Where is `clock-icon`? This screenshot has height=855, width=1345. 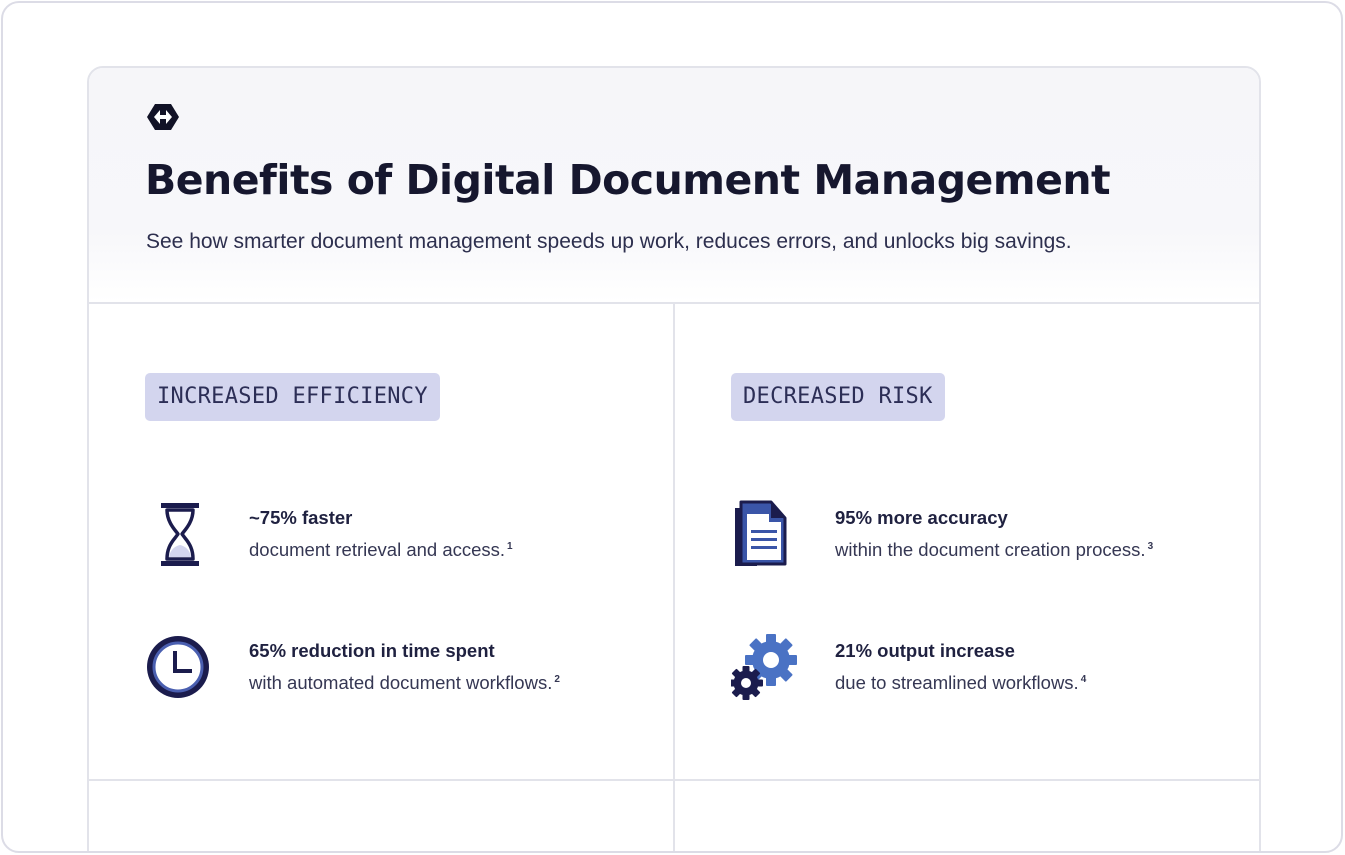
clock-icon is located at coordinates (178, 667).